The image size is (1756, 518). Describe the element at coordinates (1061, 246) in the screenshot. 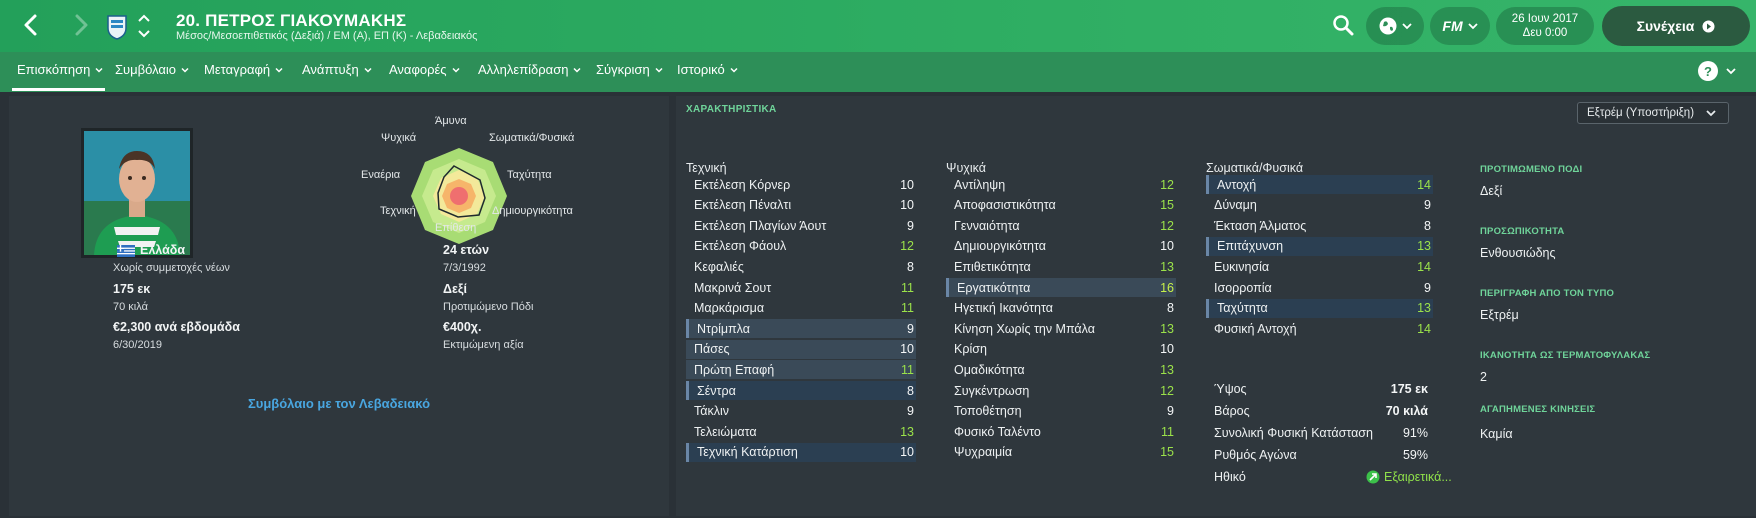

I see `mental-attribute-row: Δημιουργικότητα 10` at that location.